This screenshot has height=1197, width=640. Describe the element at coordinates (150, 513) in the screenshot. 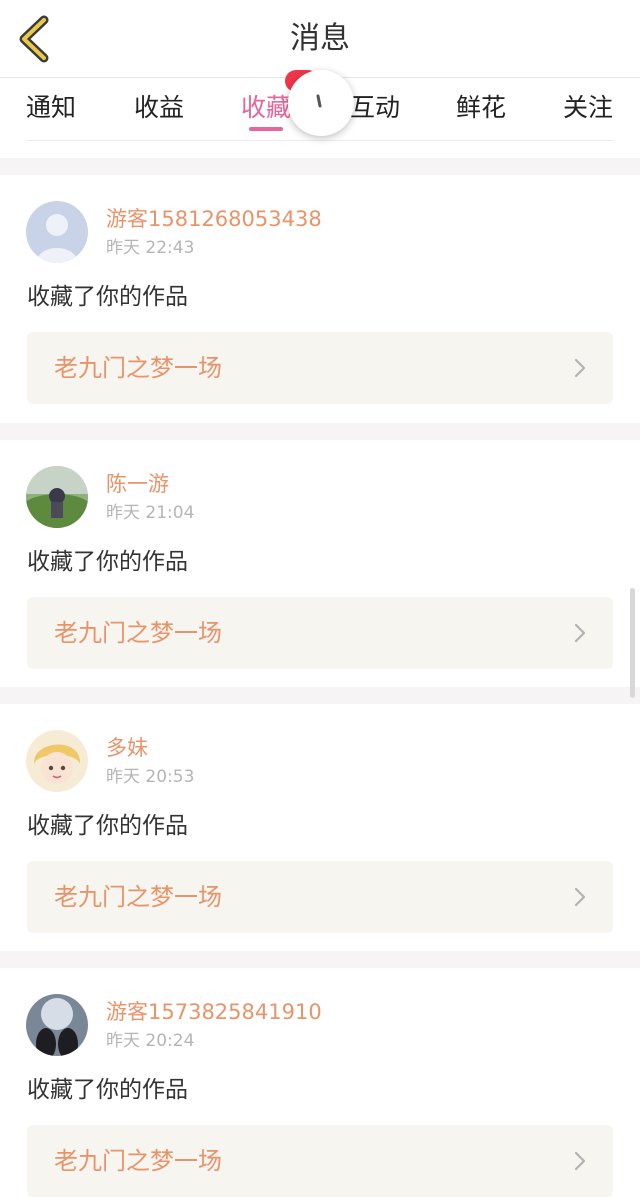

I see `timestamp: 昨天 21:04` at that location.